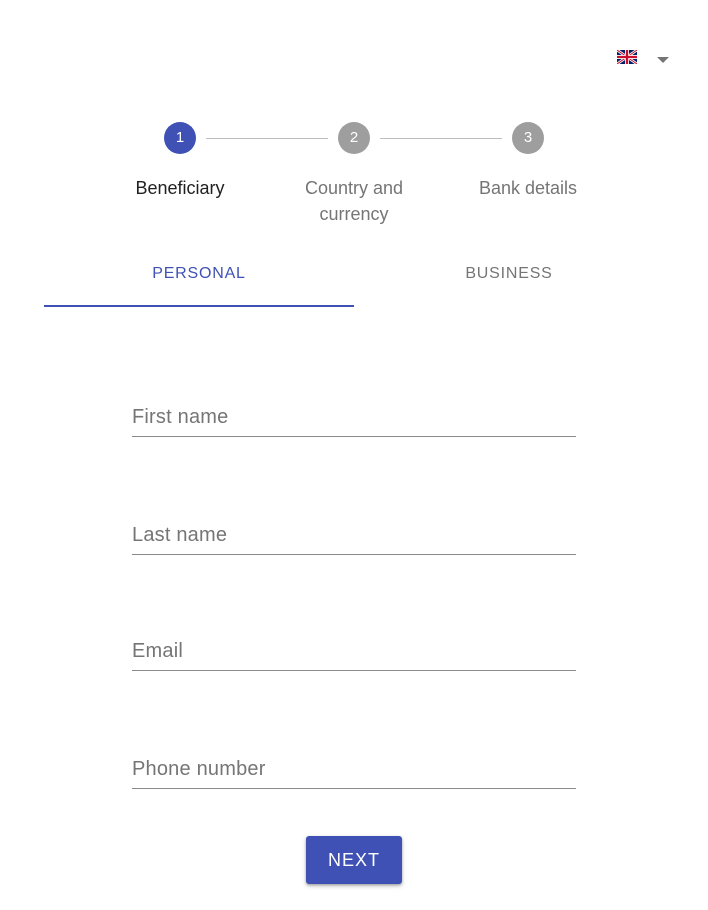  I want to click on step-1-indicator: 1, so click(180, 138).